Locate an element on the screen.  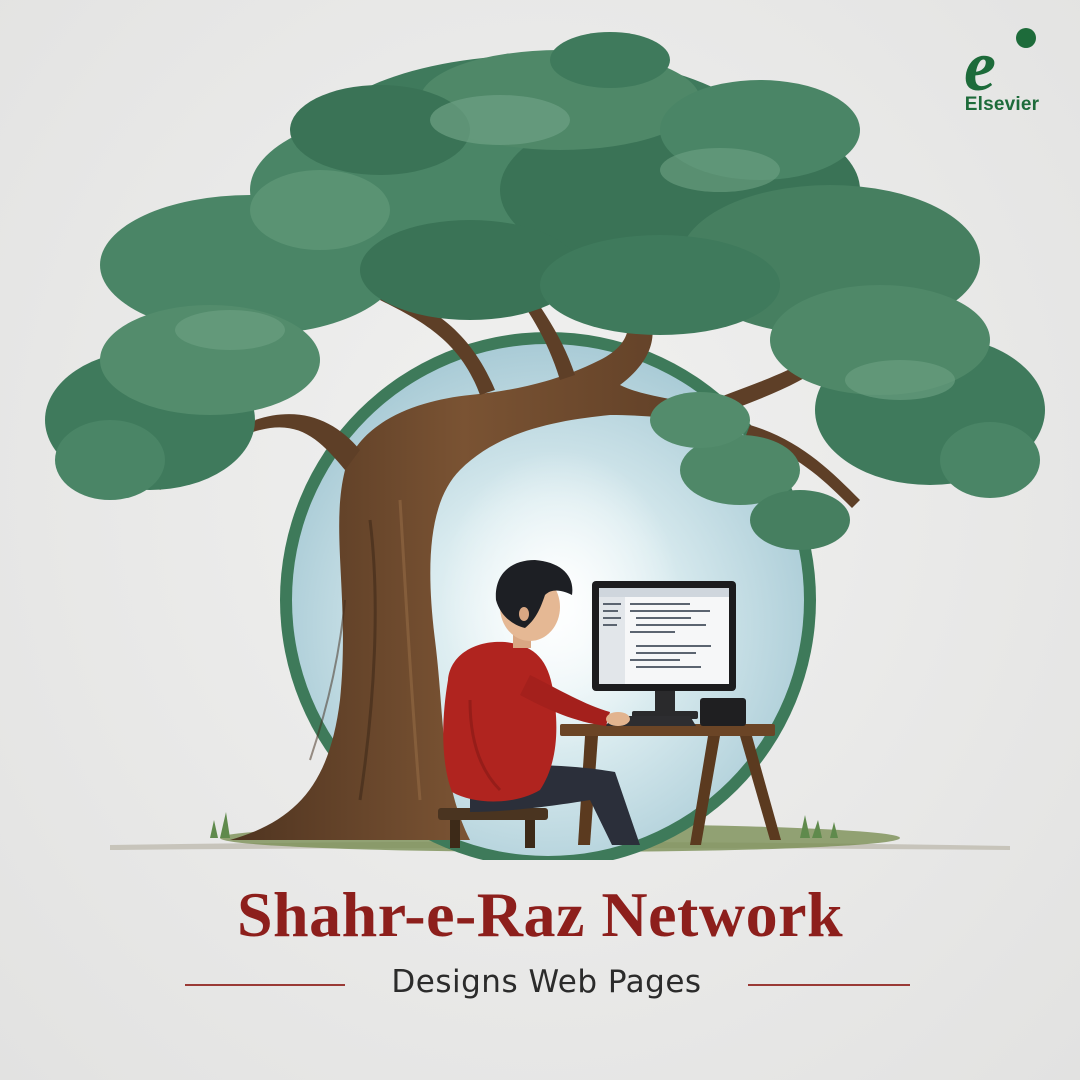
elsevier-logo-icon: e is located at coordinates (1000, 62).